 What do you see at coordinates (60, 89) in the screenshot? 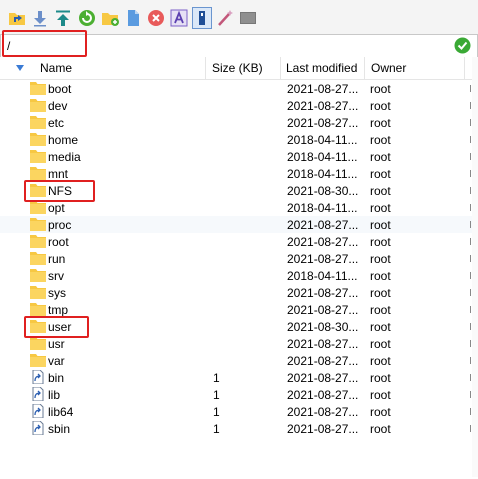
I see `file-name: boot` at bounding box center [60, 89].